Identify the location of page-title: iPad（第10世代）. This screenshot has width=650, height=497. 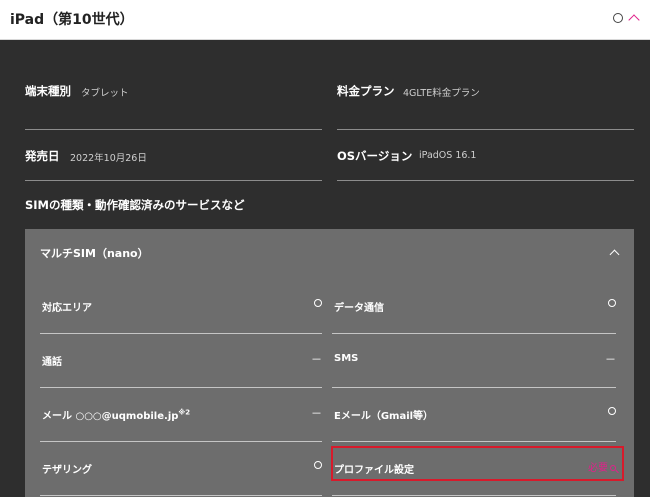
(72, 20).